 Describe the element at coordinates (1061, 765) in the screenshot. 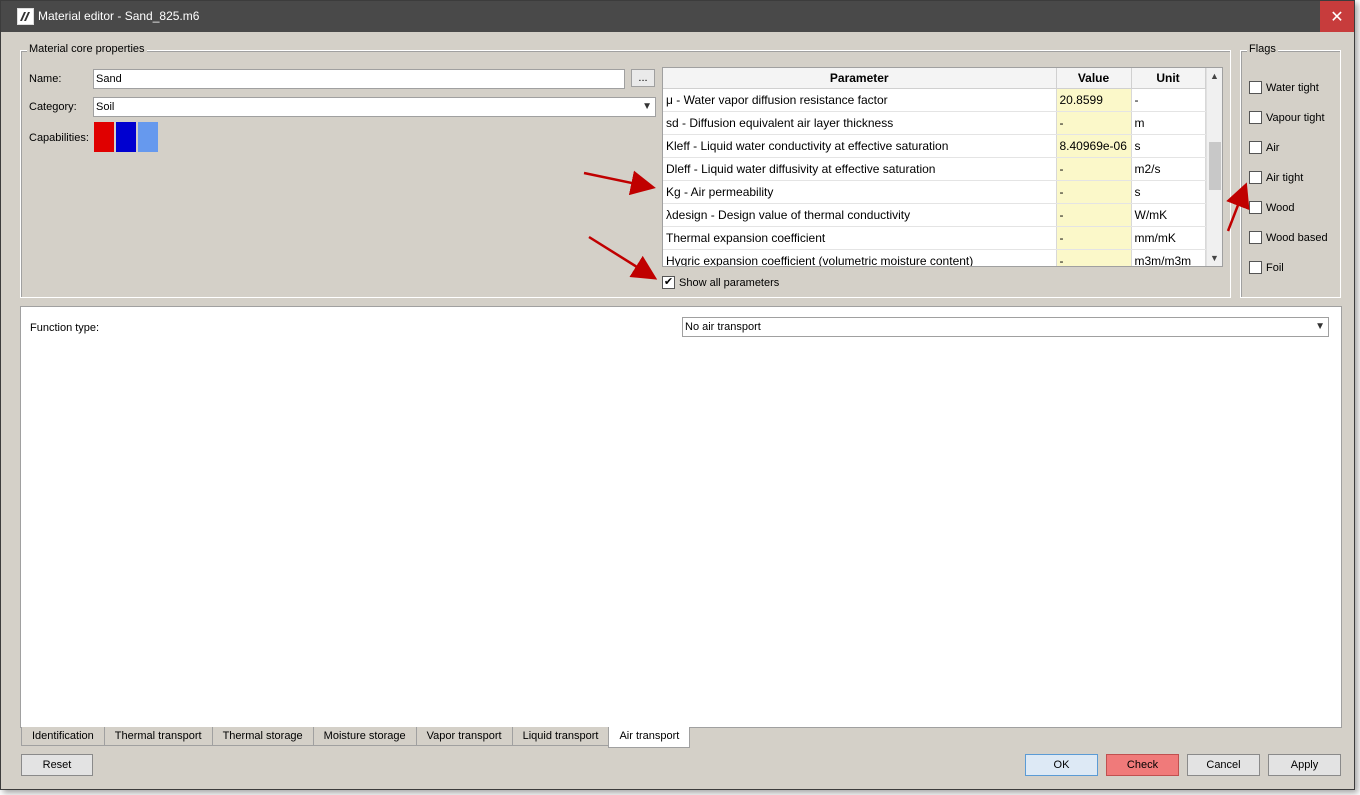

I see `ok-button: OK` at that location.